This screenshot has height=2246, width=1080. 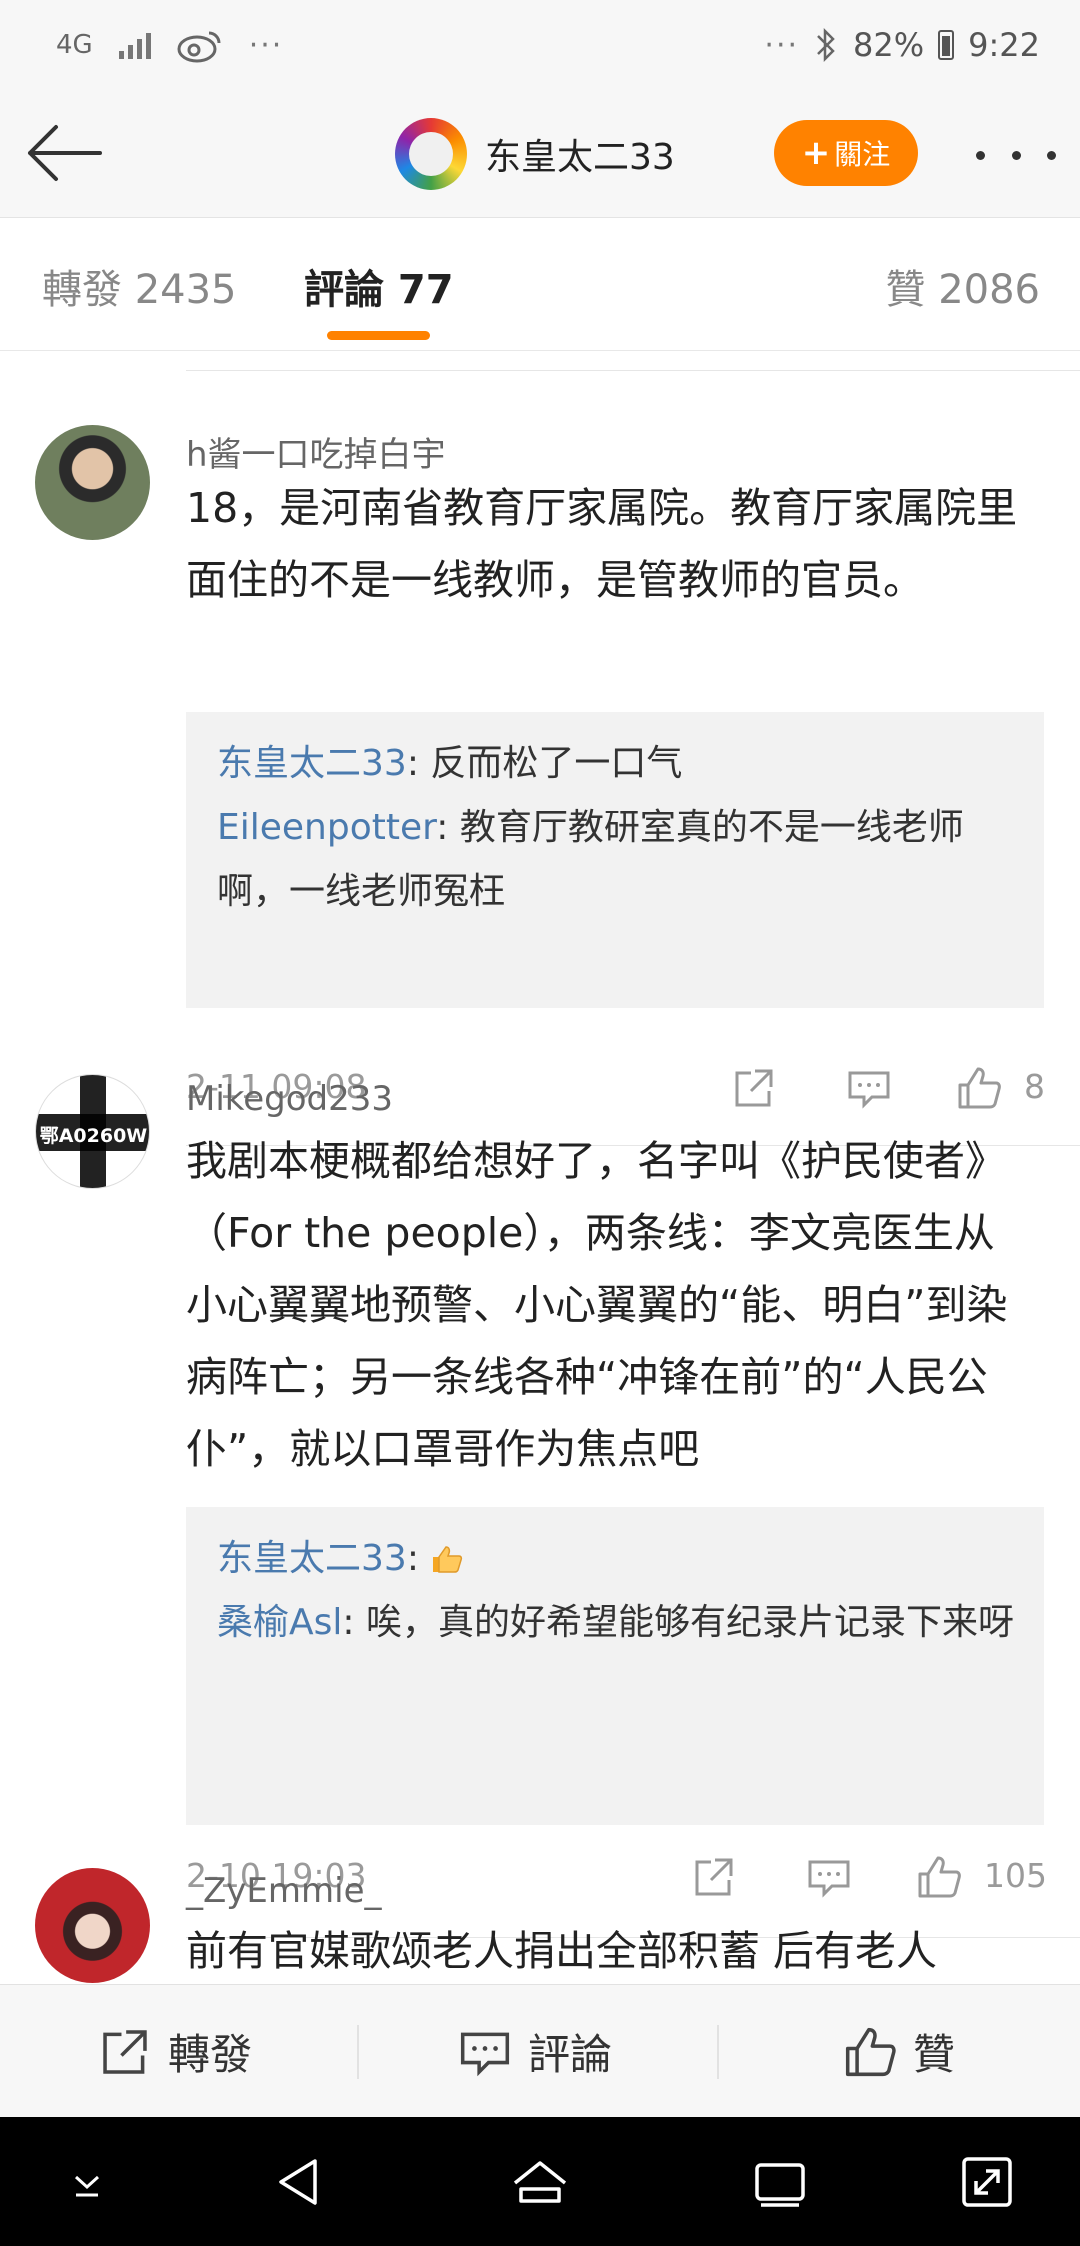 What do you see at coordinates (946, 45) in the screenshot?
I see `battery-icon` at bounding box center [946, 45].